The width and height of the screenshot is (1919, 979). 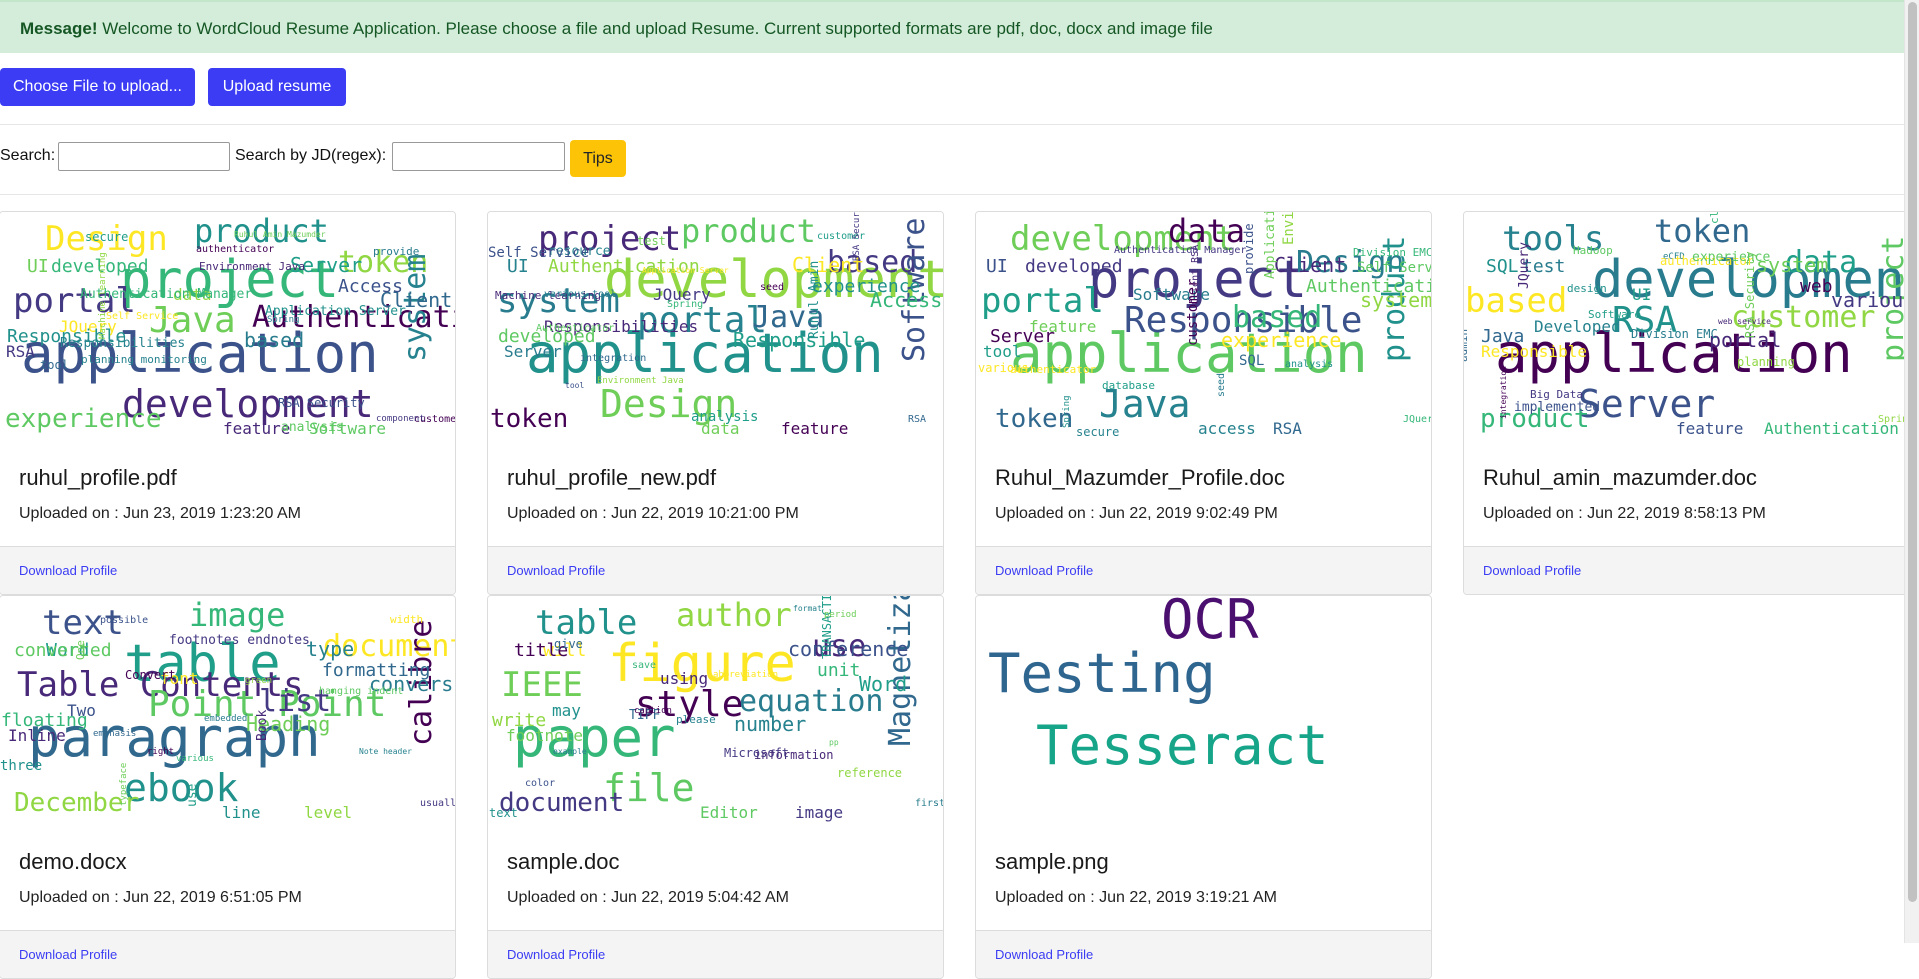 I want to click on word-cloud-word: author, so click(x=734, y=615).